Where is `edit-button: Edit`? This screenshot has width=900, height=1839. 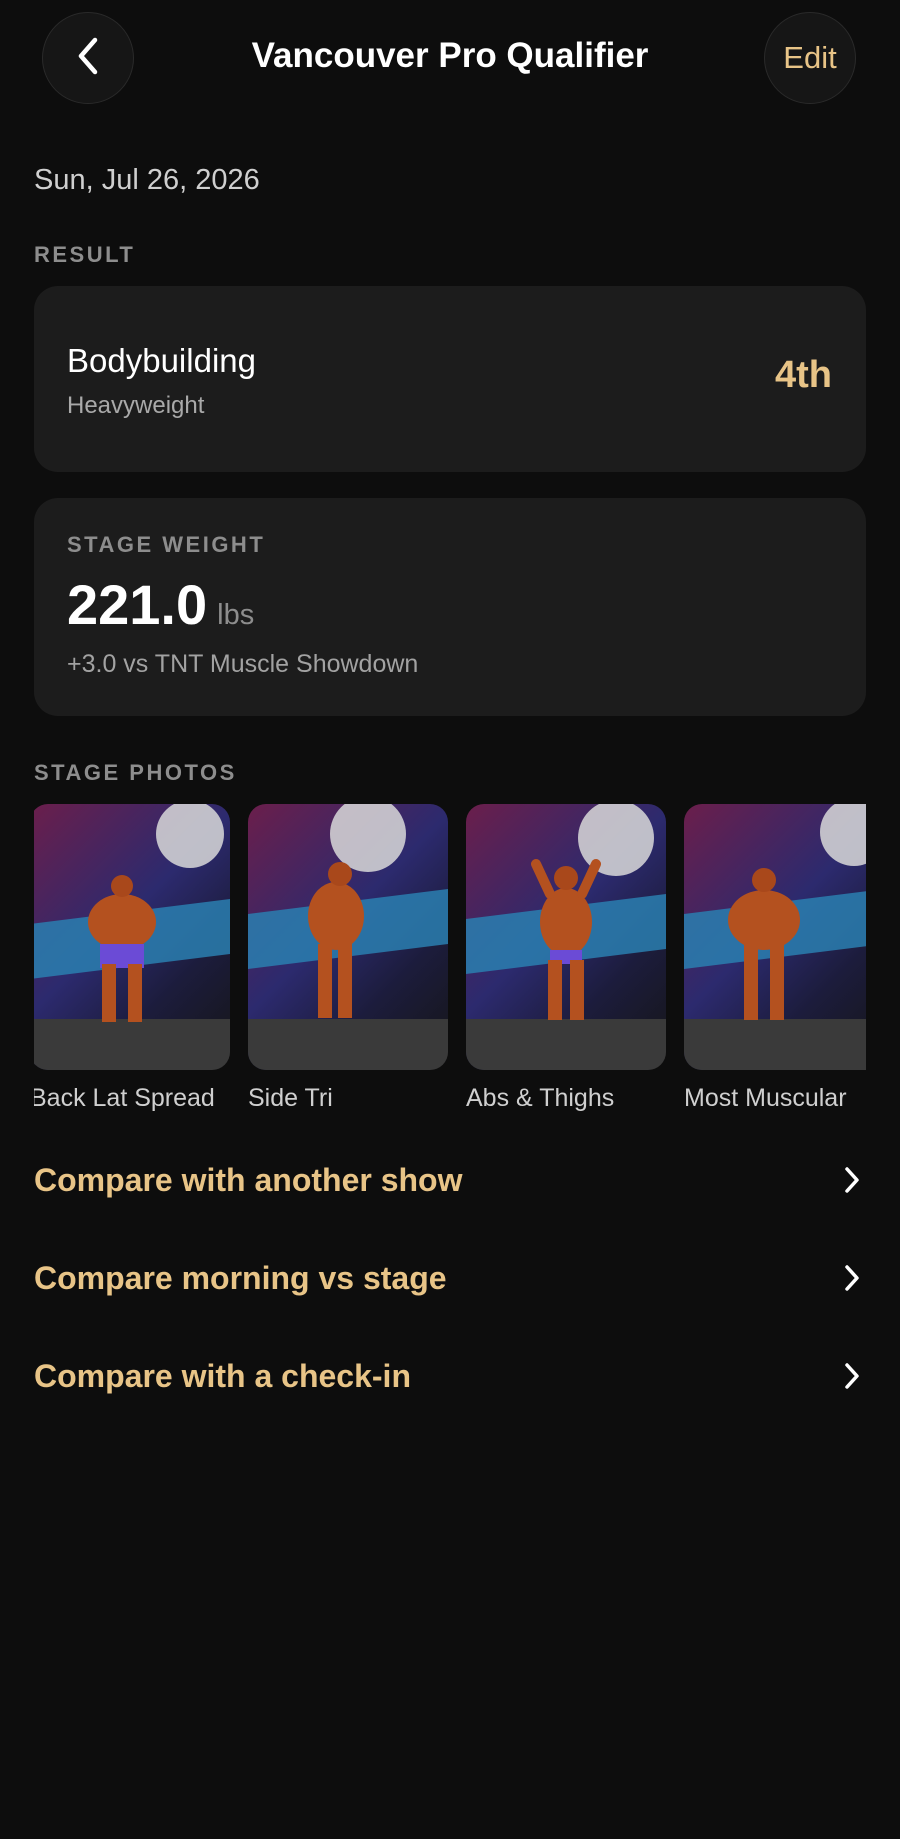
edit-button: Edit is located at coordinates (810, 58).